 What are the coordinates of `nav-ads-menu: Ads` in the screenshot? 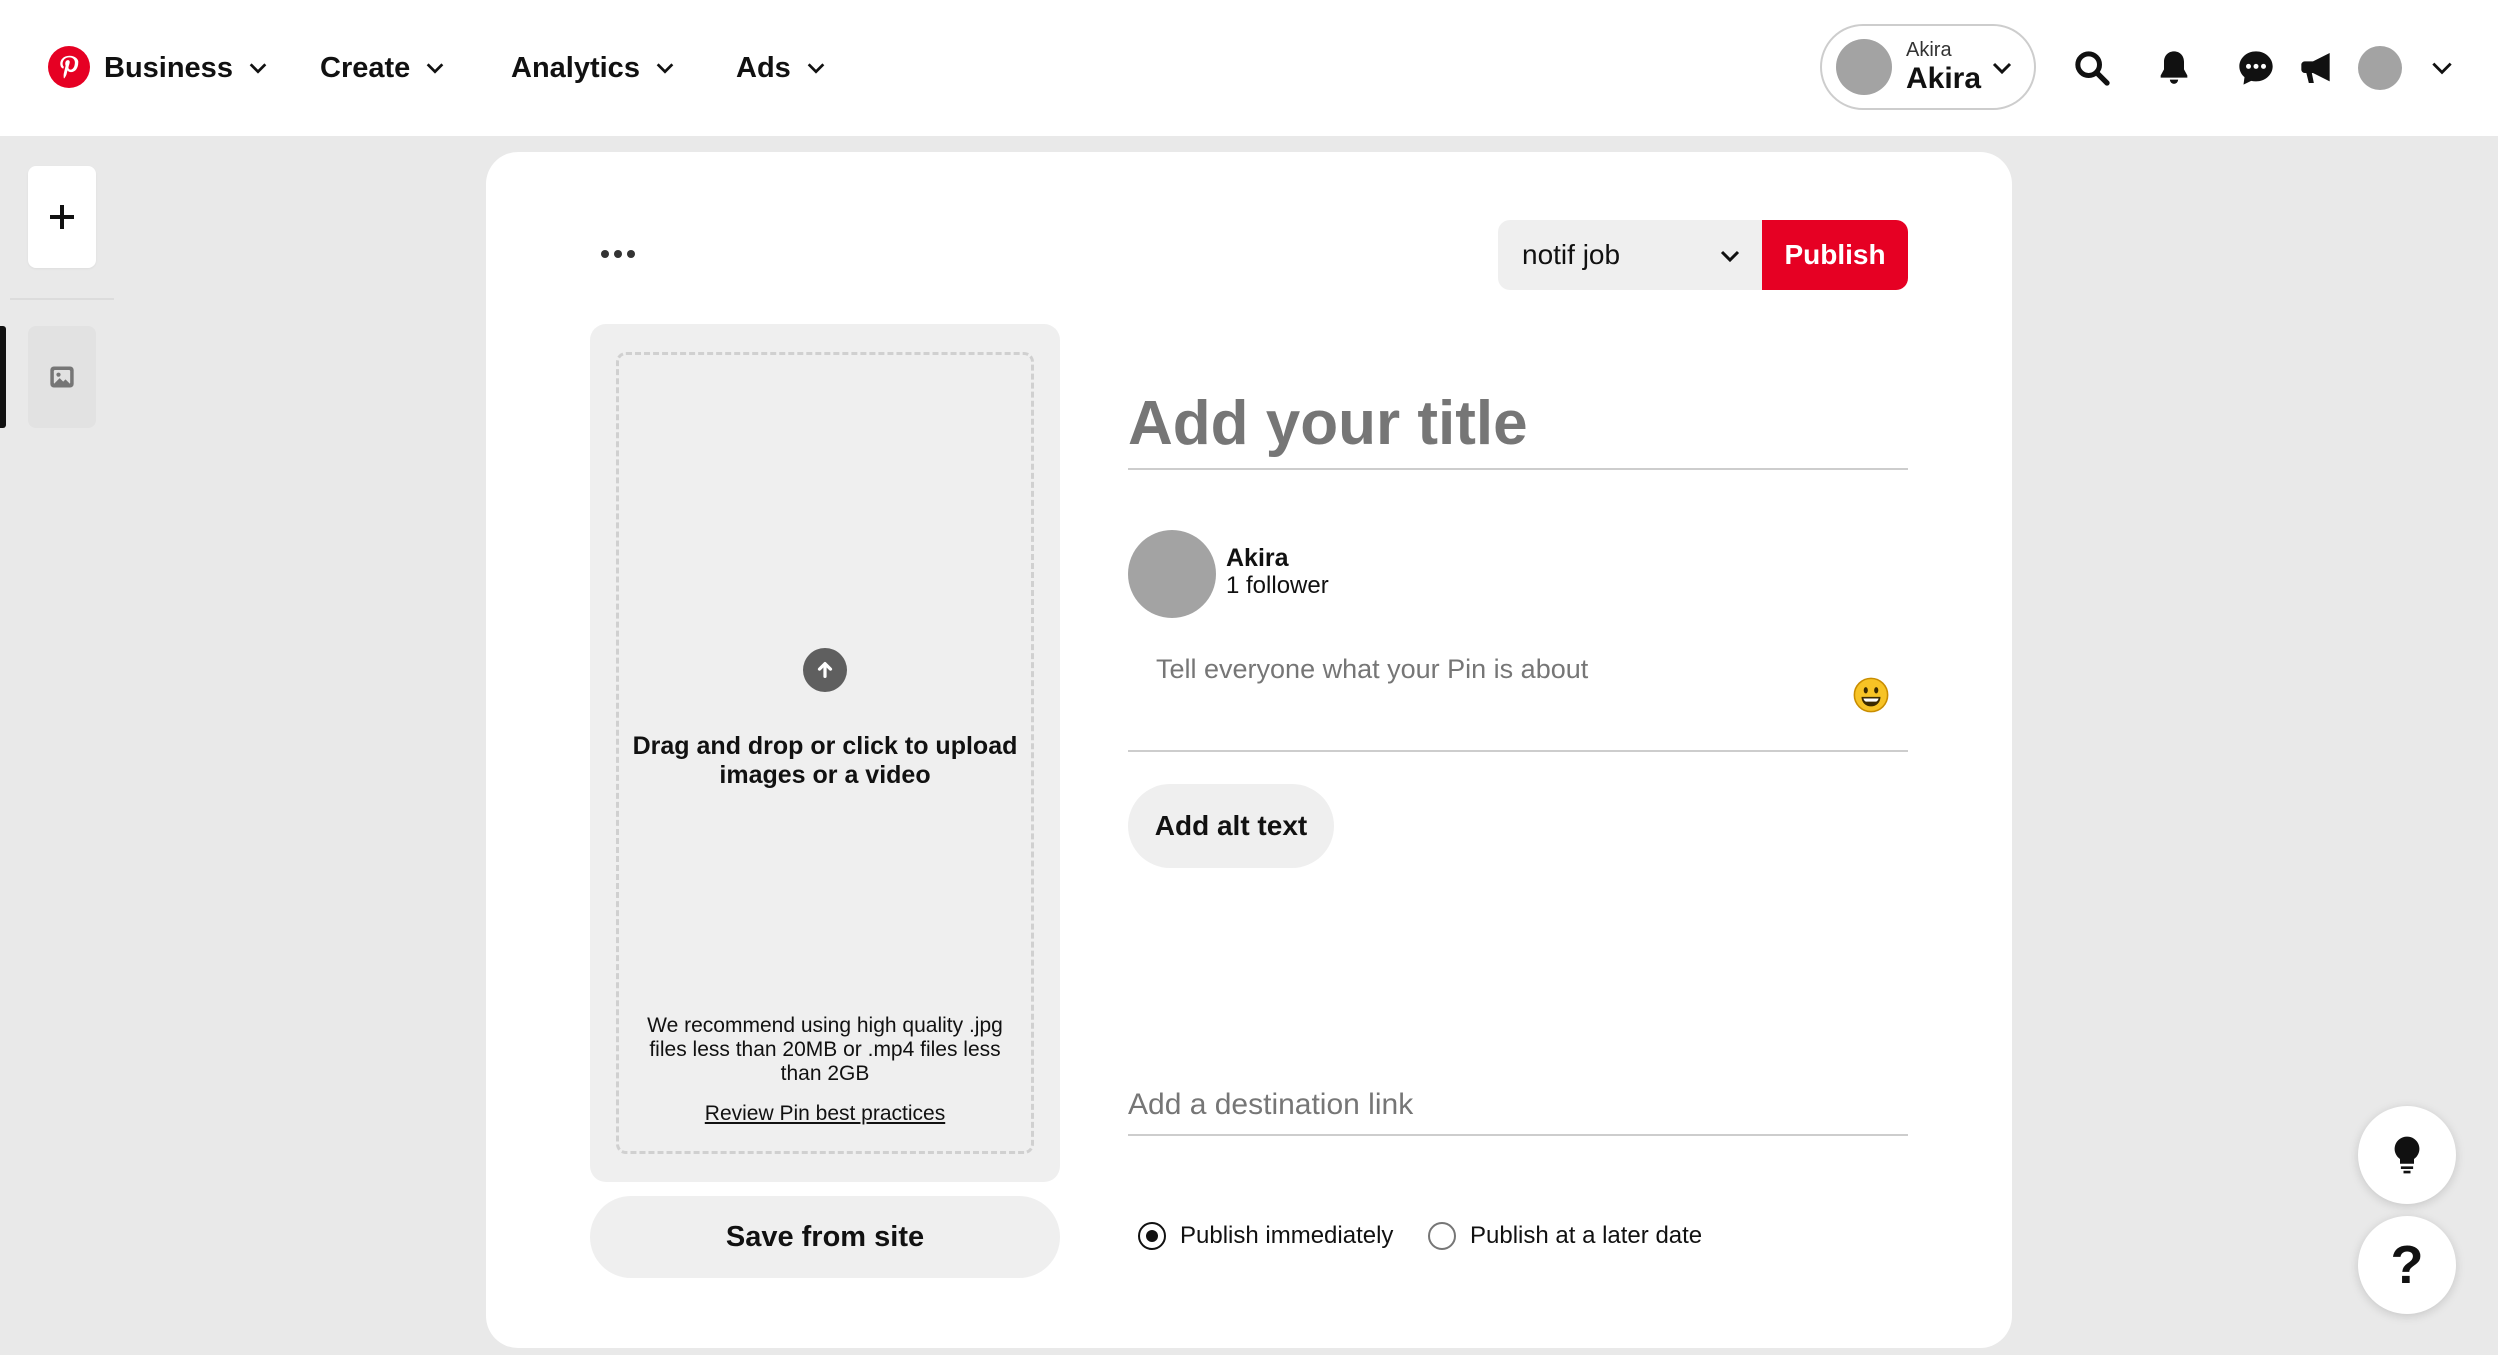 It's located at (781, 68).